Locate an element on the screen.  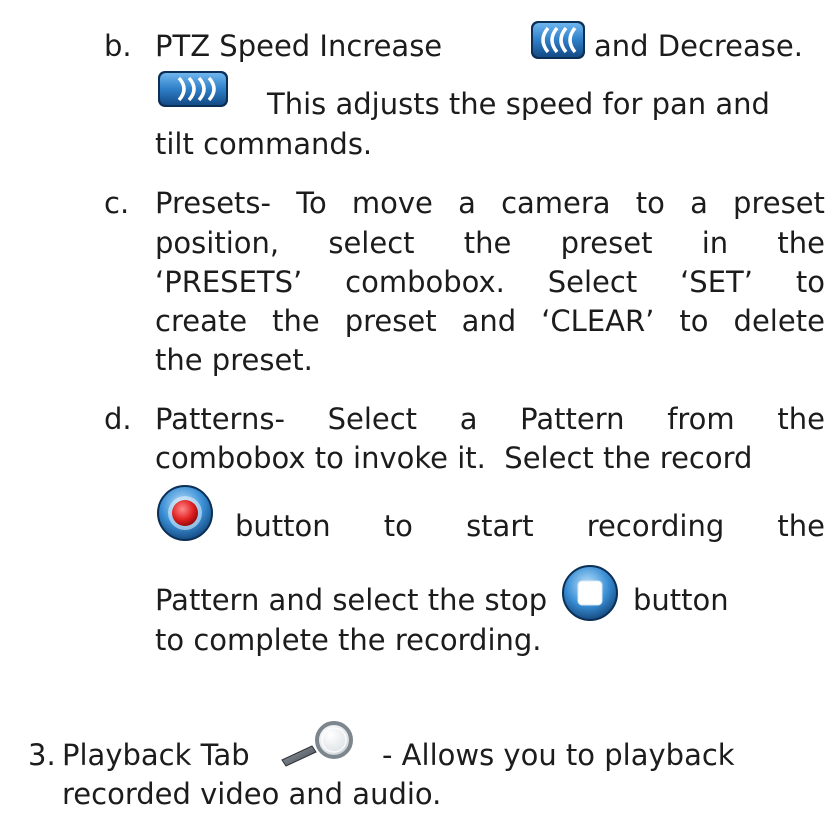
word: Presets- is located at coordinates (213, 203).